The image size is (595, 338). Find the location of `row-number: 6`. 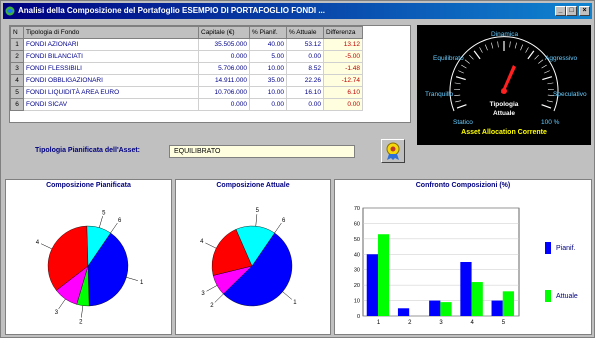

row-number: 6 is located at coordinates (17, 104).